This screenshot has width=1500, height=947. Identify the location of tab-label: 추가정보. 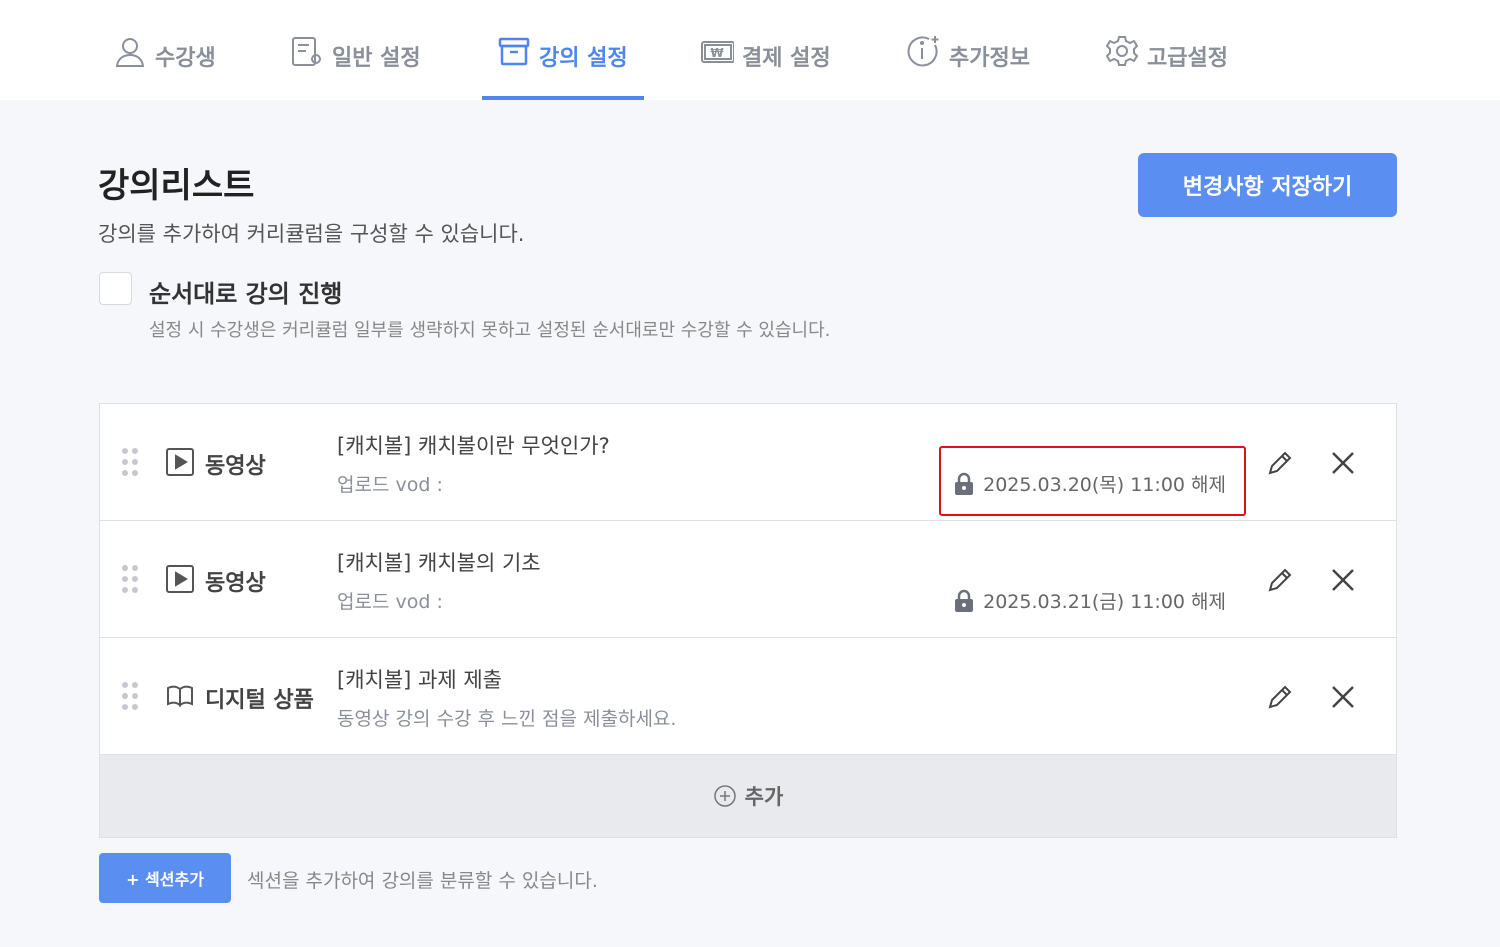
(989, 58).